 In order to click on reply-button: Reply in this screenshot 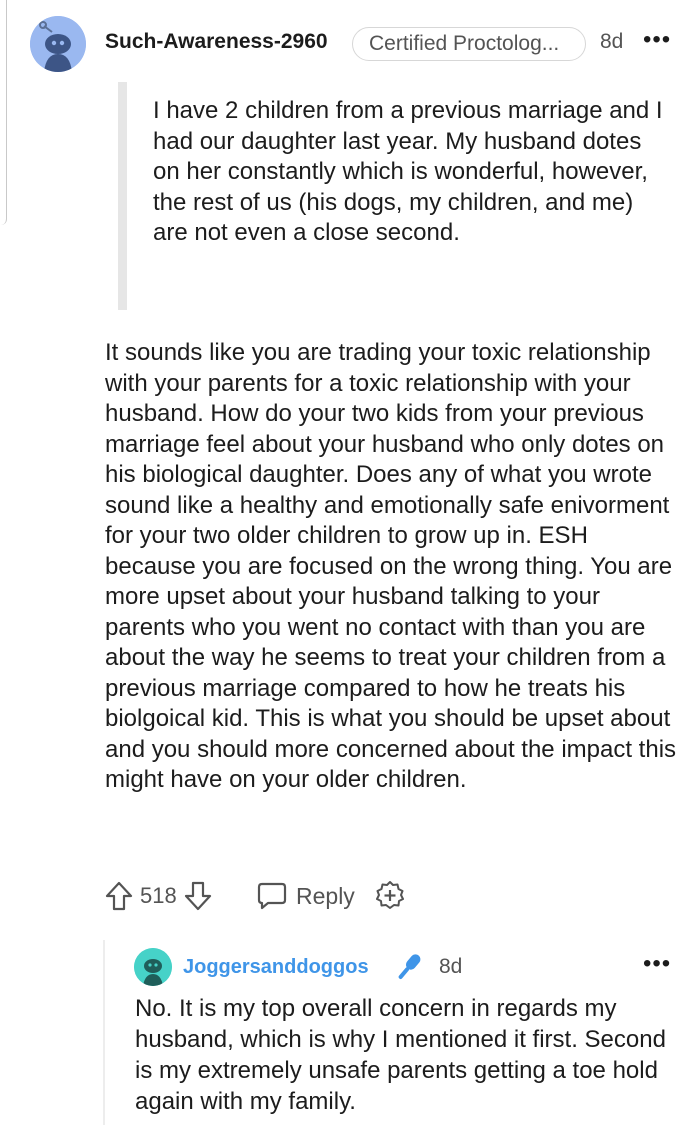, I will do `click(305, 896)`.